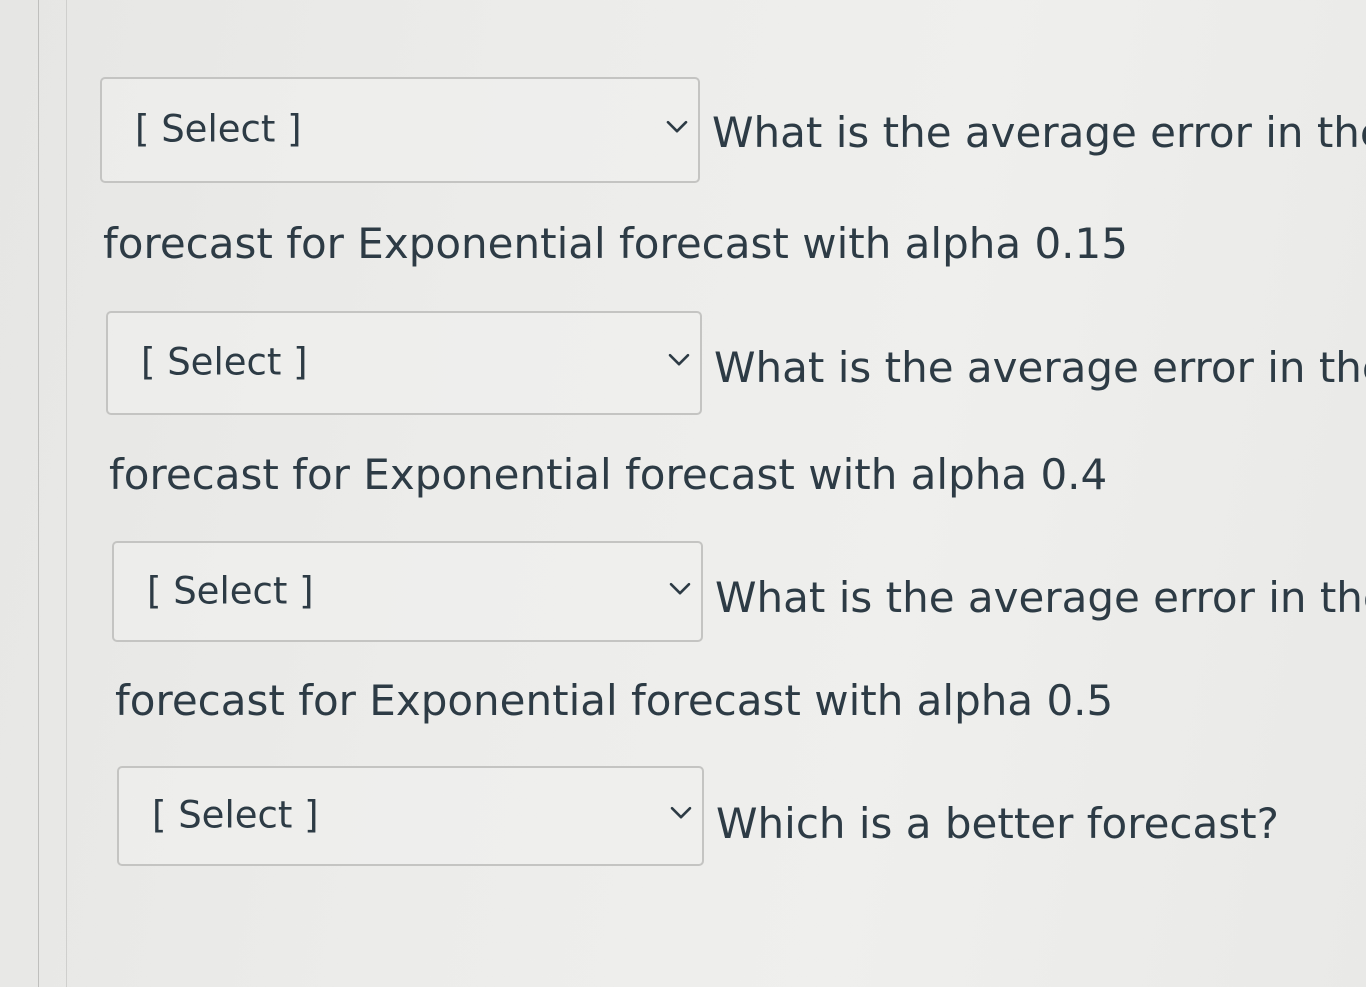 This screenshot has width=1366, height=987. What do you see at coordinates (997, 823) in the screenshot?
I see `question-prompt-4: Which is a better forecast?` at bounding box center [997, 823].